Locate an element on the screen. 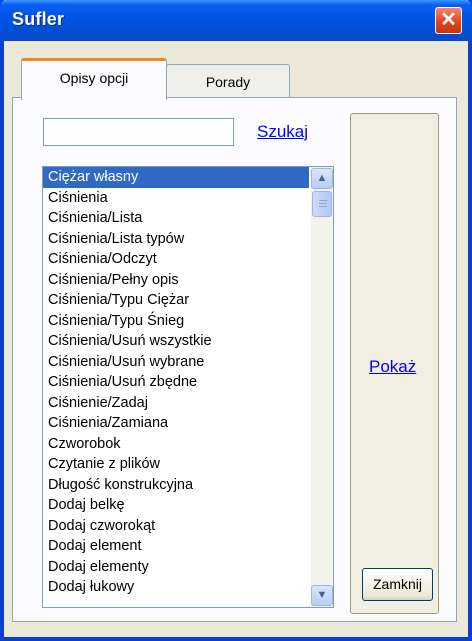  chevron-up-icon: ▲ is located at coordinates (322, 178).